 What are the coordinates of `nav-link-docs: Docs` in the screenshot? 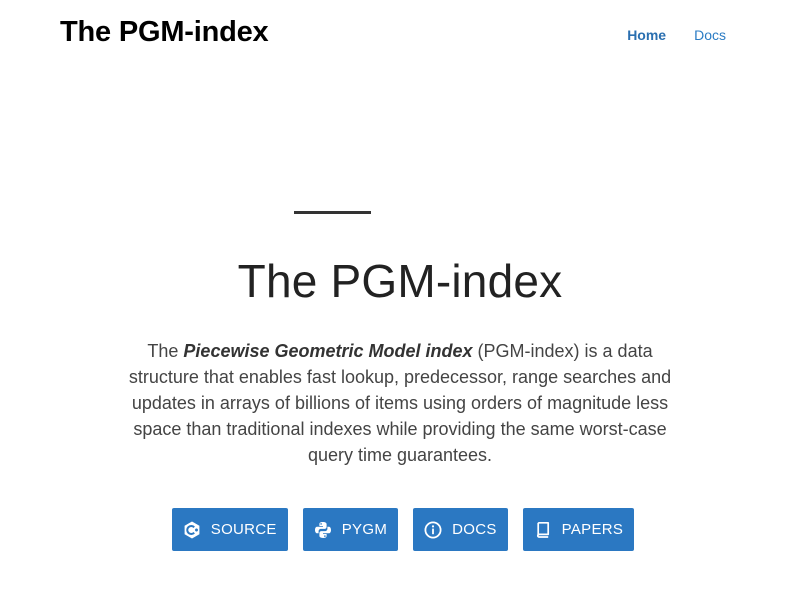 It's located at (710, 35).